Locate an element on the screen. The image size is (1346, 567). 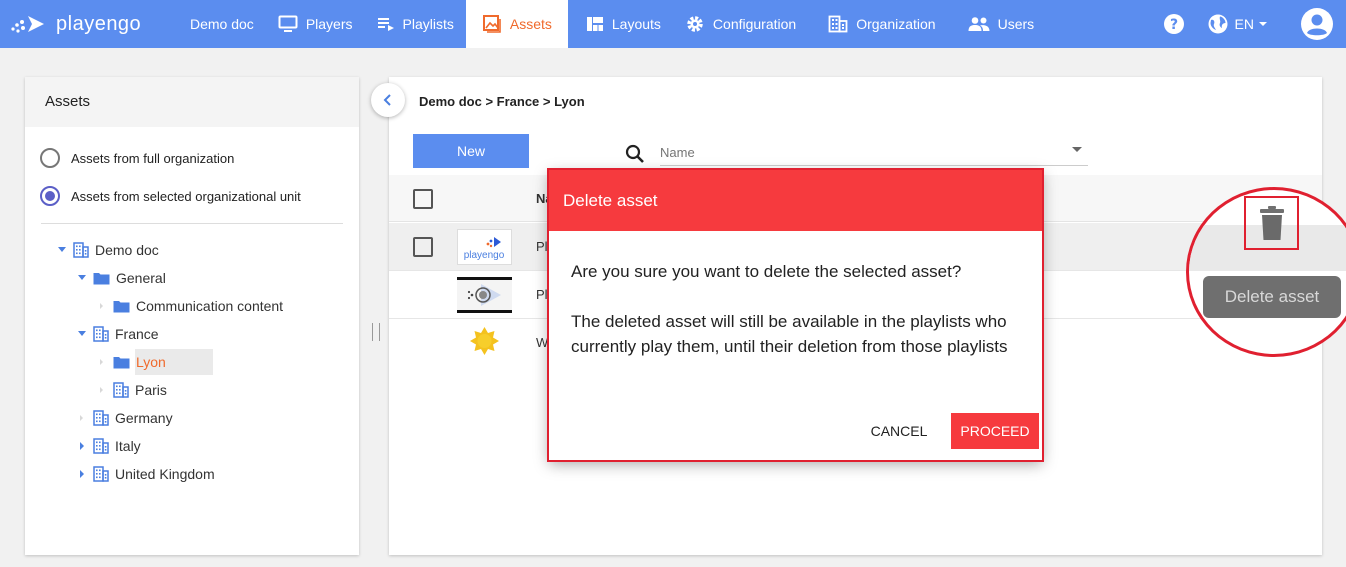
nav-label: Organization is located at coordinates (896, 24).